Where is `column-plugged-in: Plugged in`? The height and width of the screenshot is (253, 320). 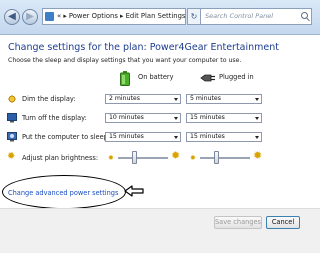
column-plugged-in: Plugged in is located at coordinates (236, 77).